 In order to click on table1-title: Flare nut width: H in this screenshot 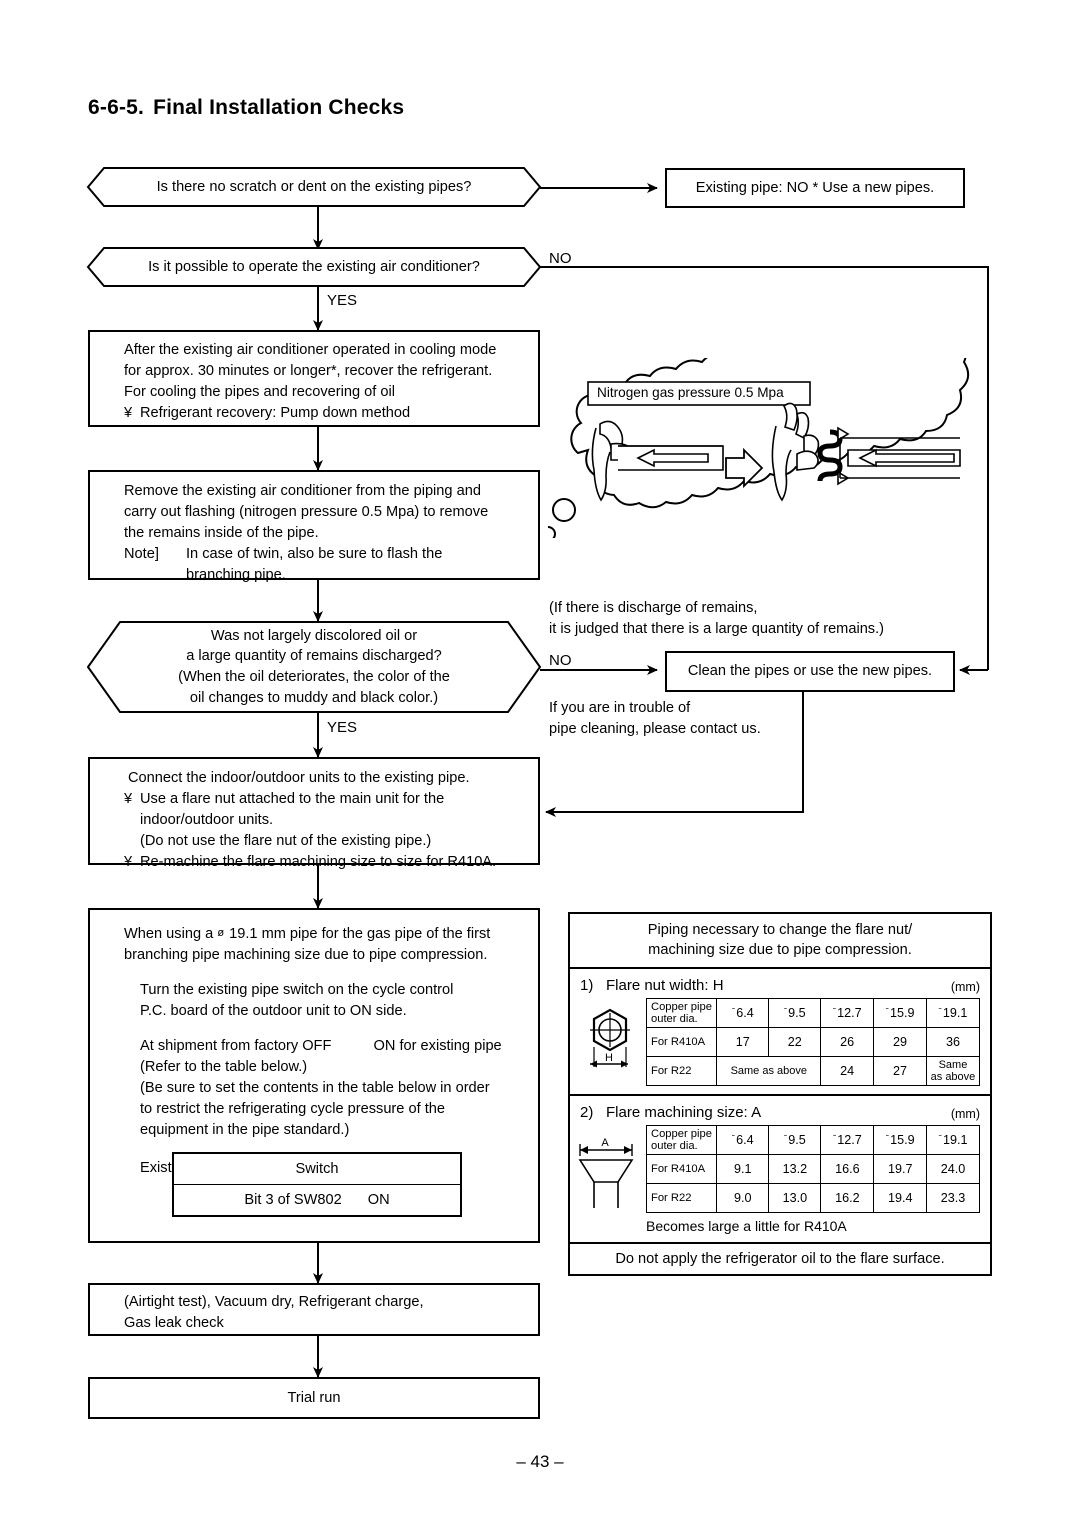, I will do `click(665, 986)`.